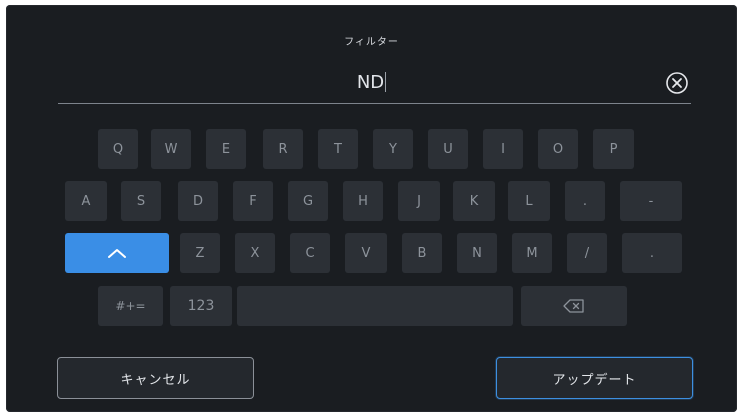  Describe the element at coordinates (155, 378) in the screenshot. I see `cancel-button: キャンセル` at that location.